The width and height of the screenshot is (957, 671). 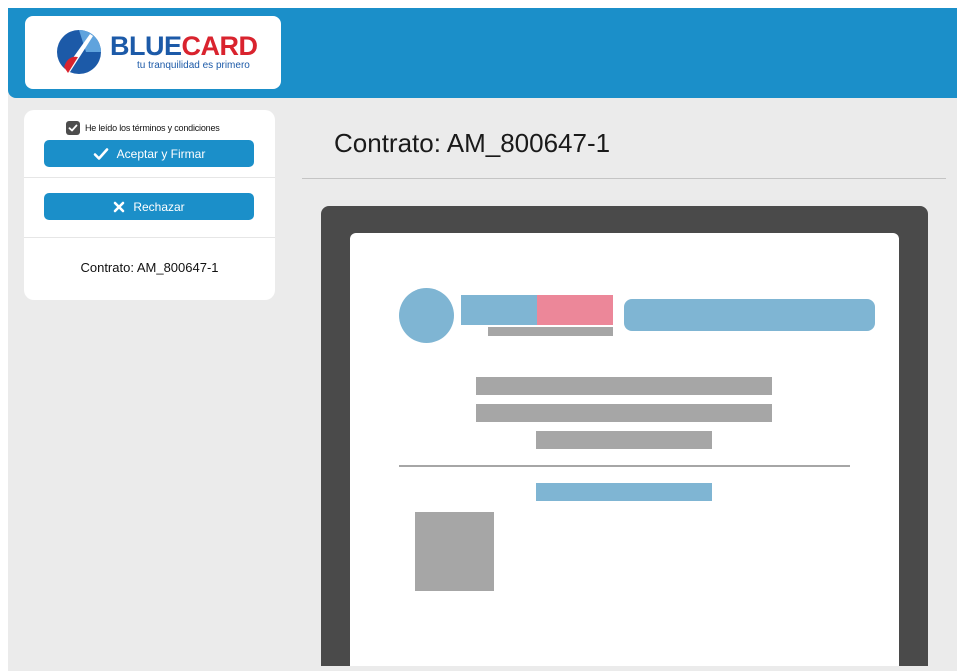 I want to click on reject-button: Rechazar, so click(x=149, y=206).